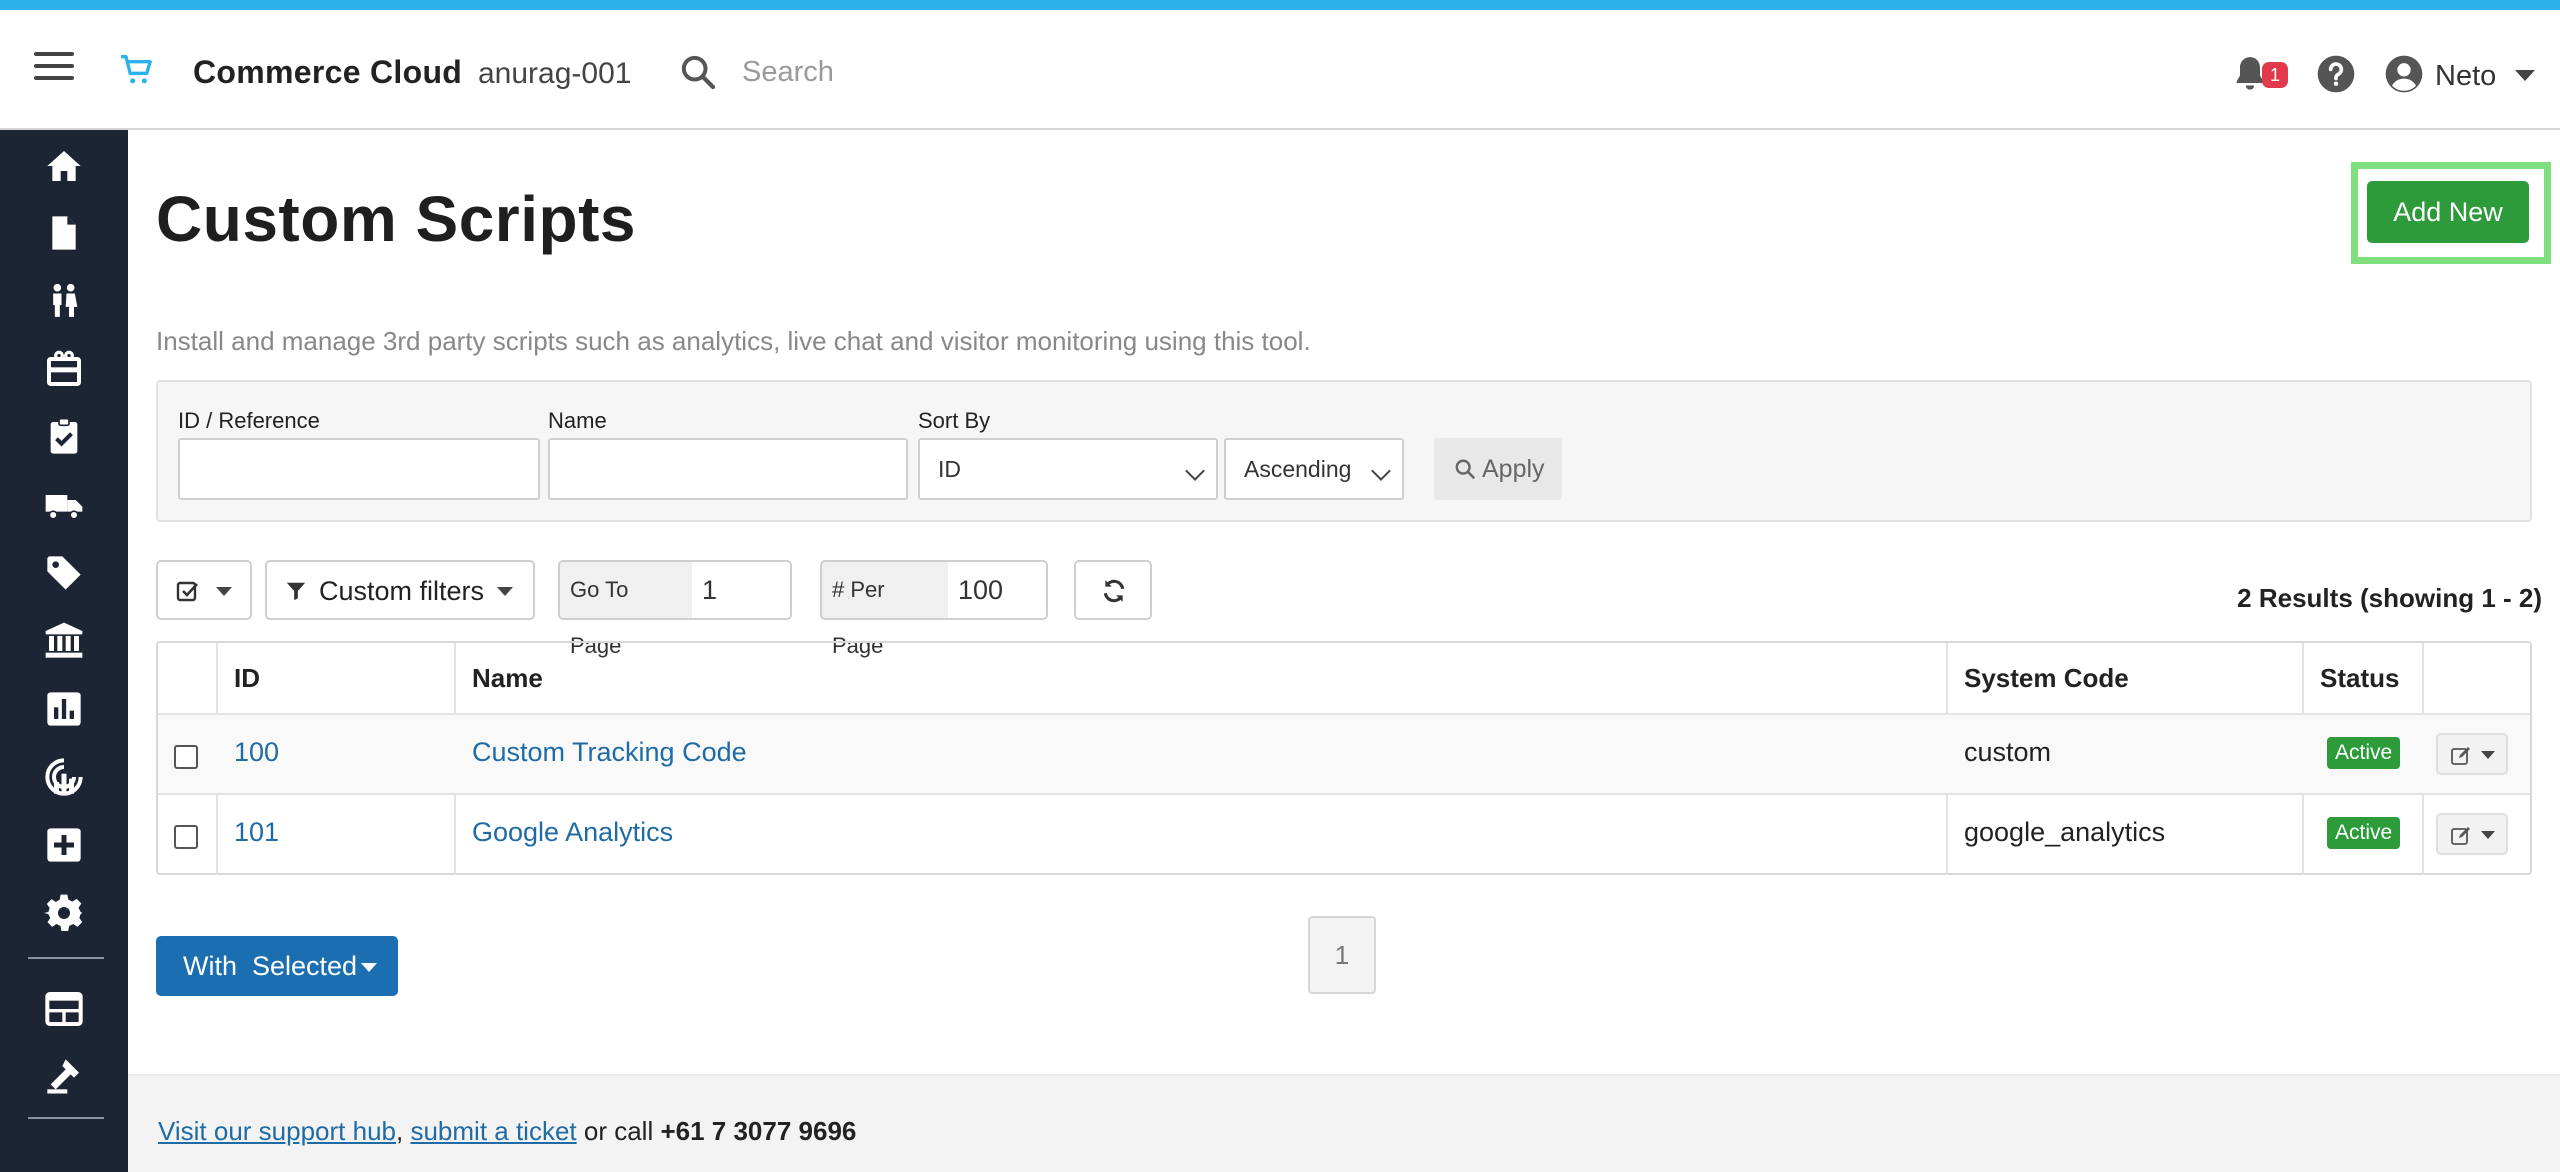 The width and height of the screenshot is (2560, 1172). What do you see at coordinates (64, 166) in the screenshot?
I see `home-icon` at bounding box center [64, 166].